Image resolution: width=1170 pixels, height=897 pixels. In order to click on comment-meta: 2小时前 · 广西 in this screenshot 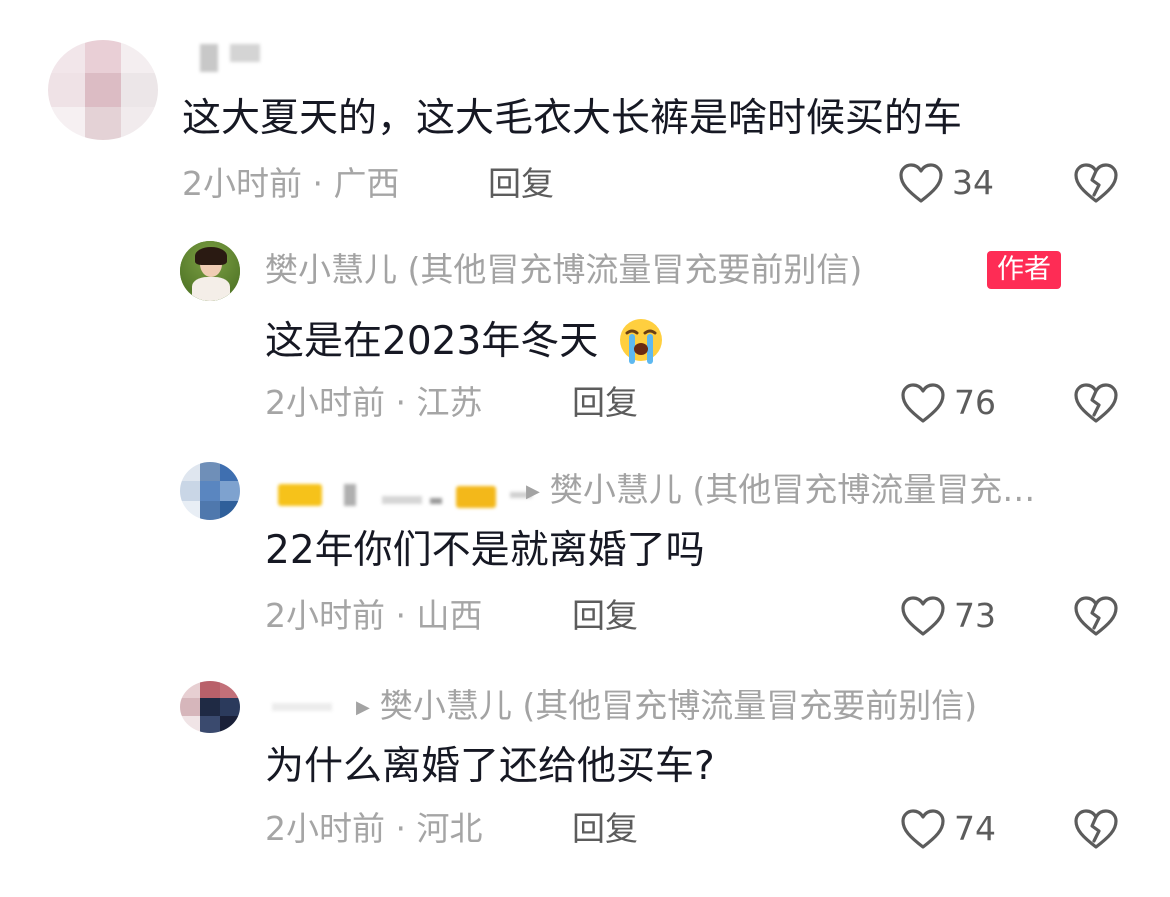, I will do `click(291, 184)`.